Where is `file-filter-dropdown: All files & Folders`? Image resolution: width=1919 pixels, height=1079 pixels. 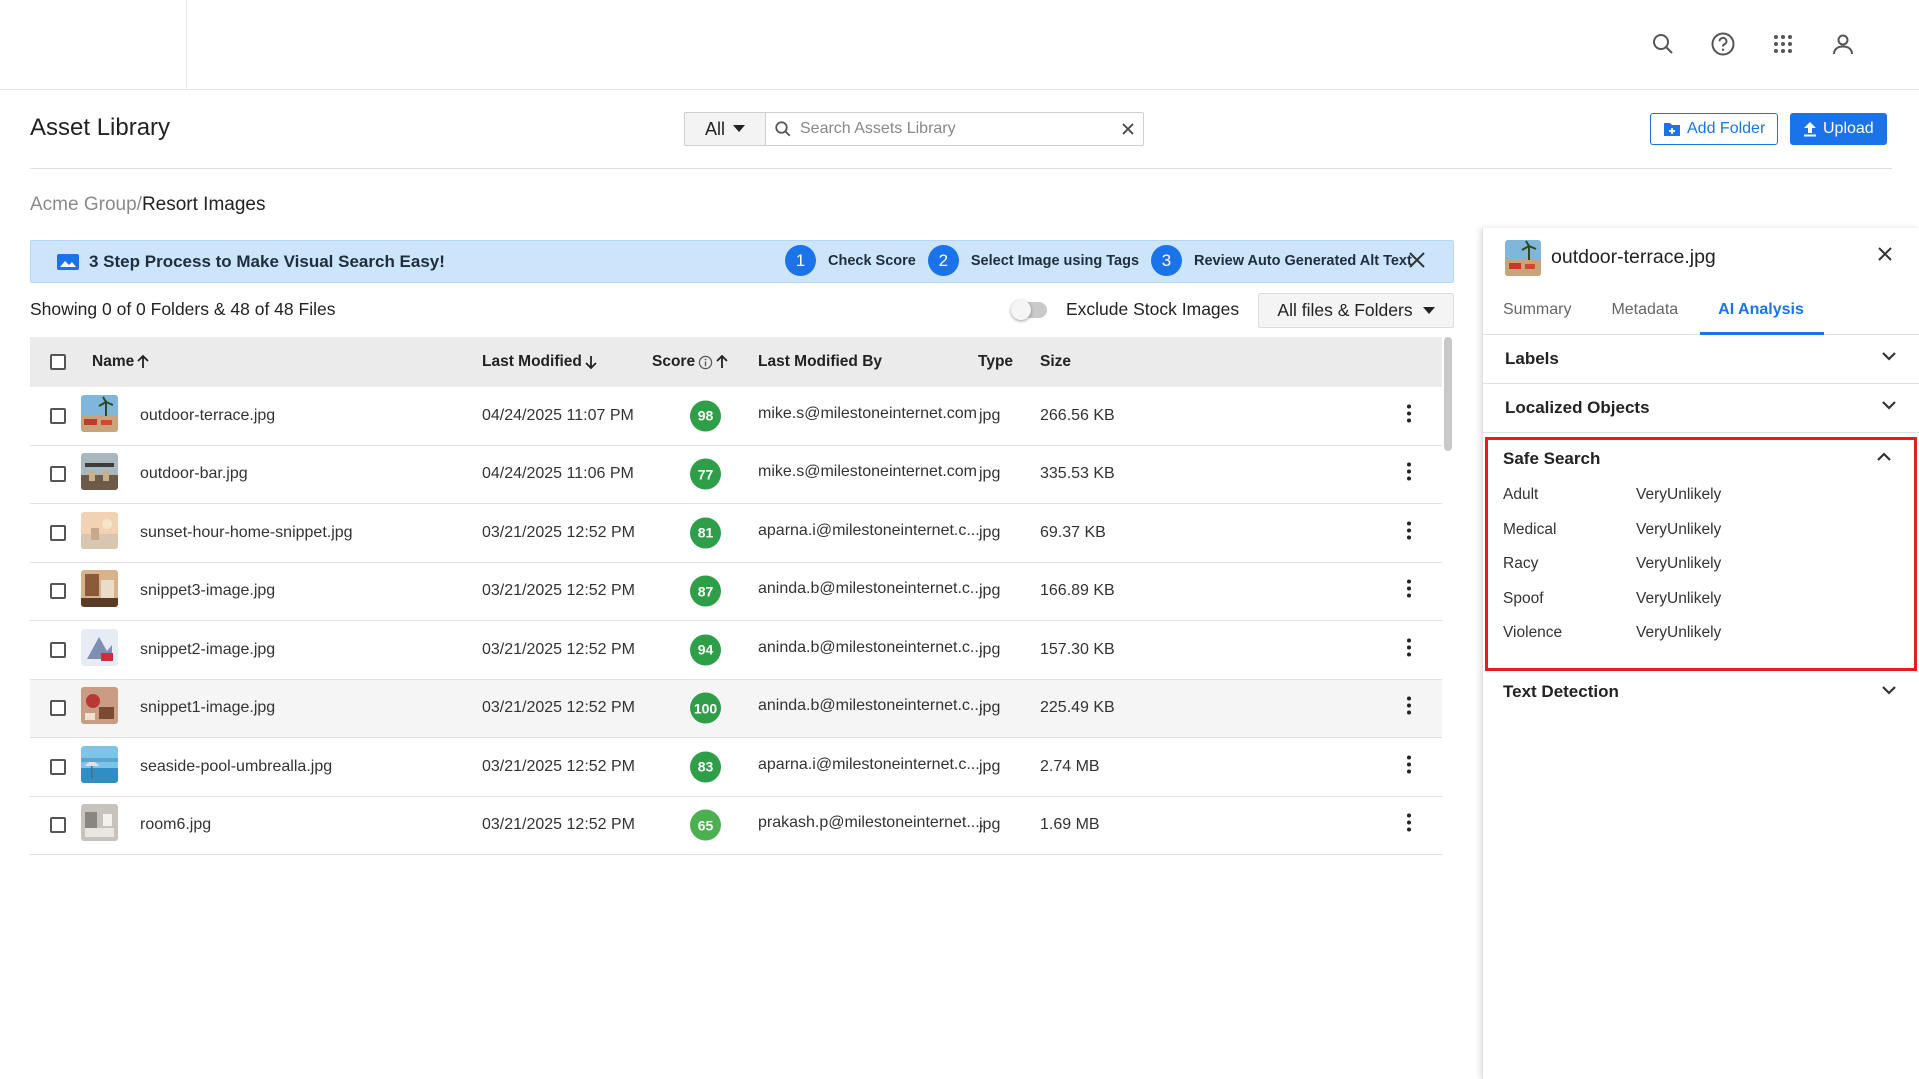 file-filter-dropdown: All files & Folders is located at coordinates (1356, 310).